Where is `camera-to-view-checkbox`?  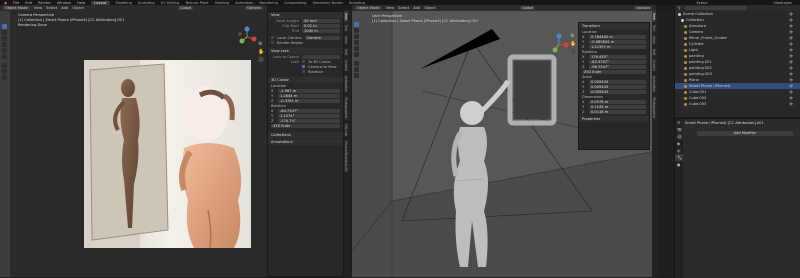 camera-to-view-checkbox is located at coordinates (303, 66).